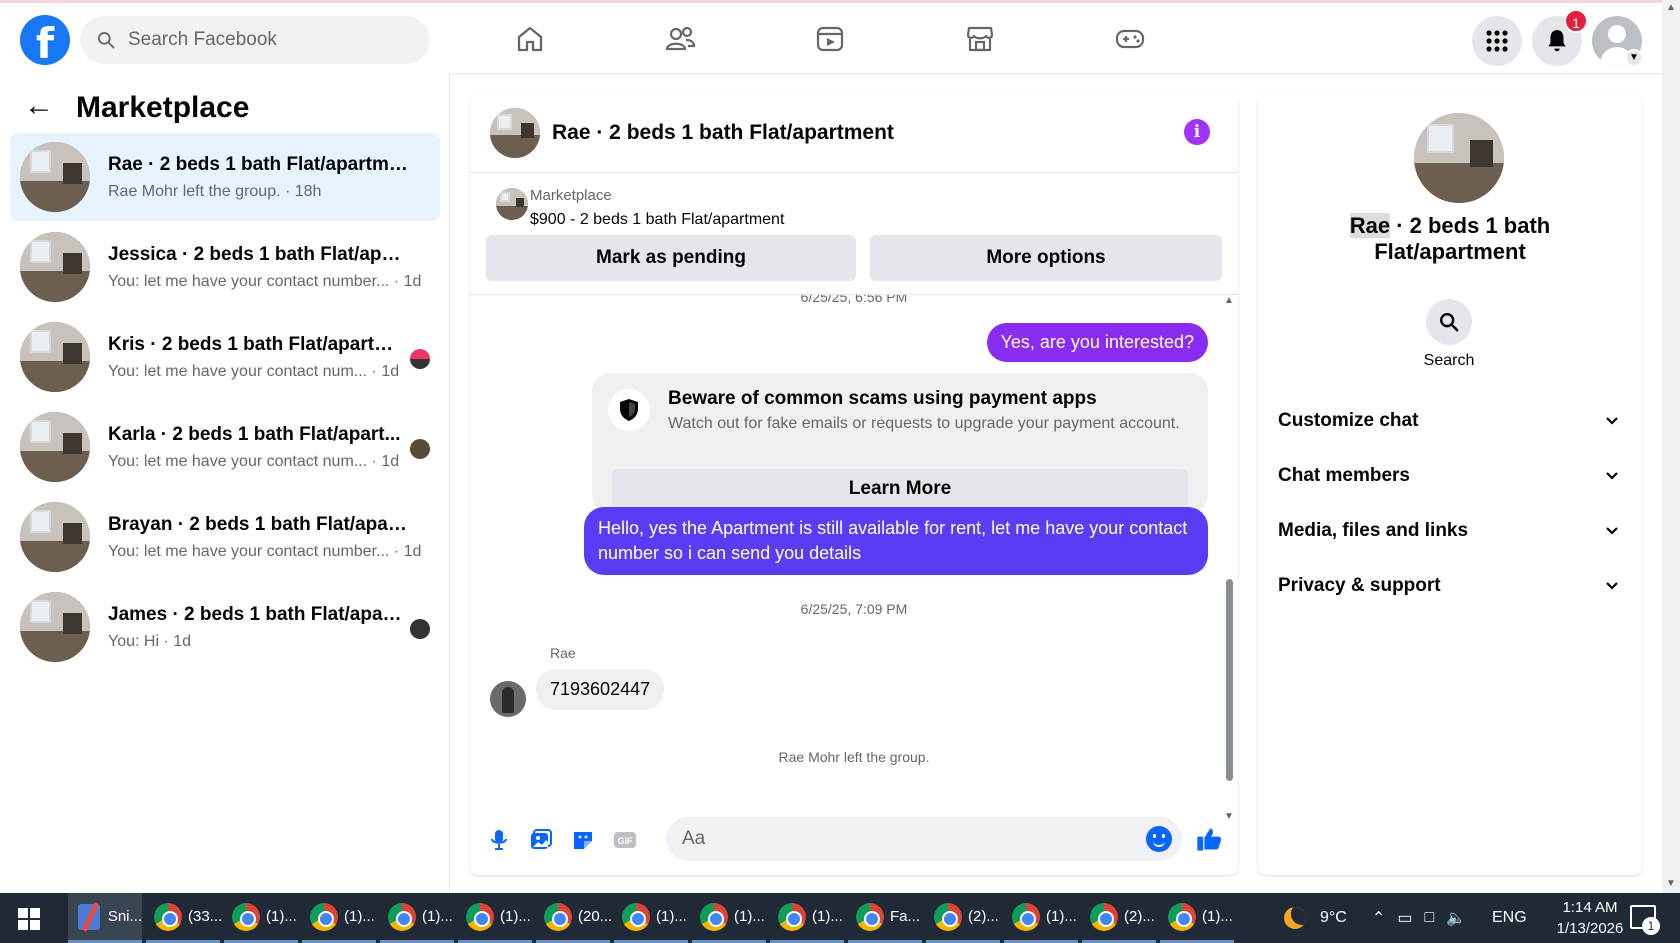 The height and width of the screenshot is (943, 1680). What do you see at coordinates (671, 258) in the screenshot?
I see `mark-as-pending-button: Mark as pending` at bounding box center [671, 258].